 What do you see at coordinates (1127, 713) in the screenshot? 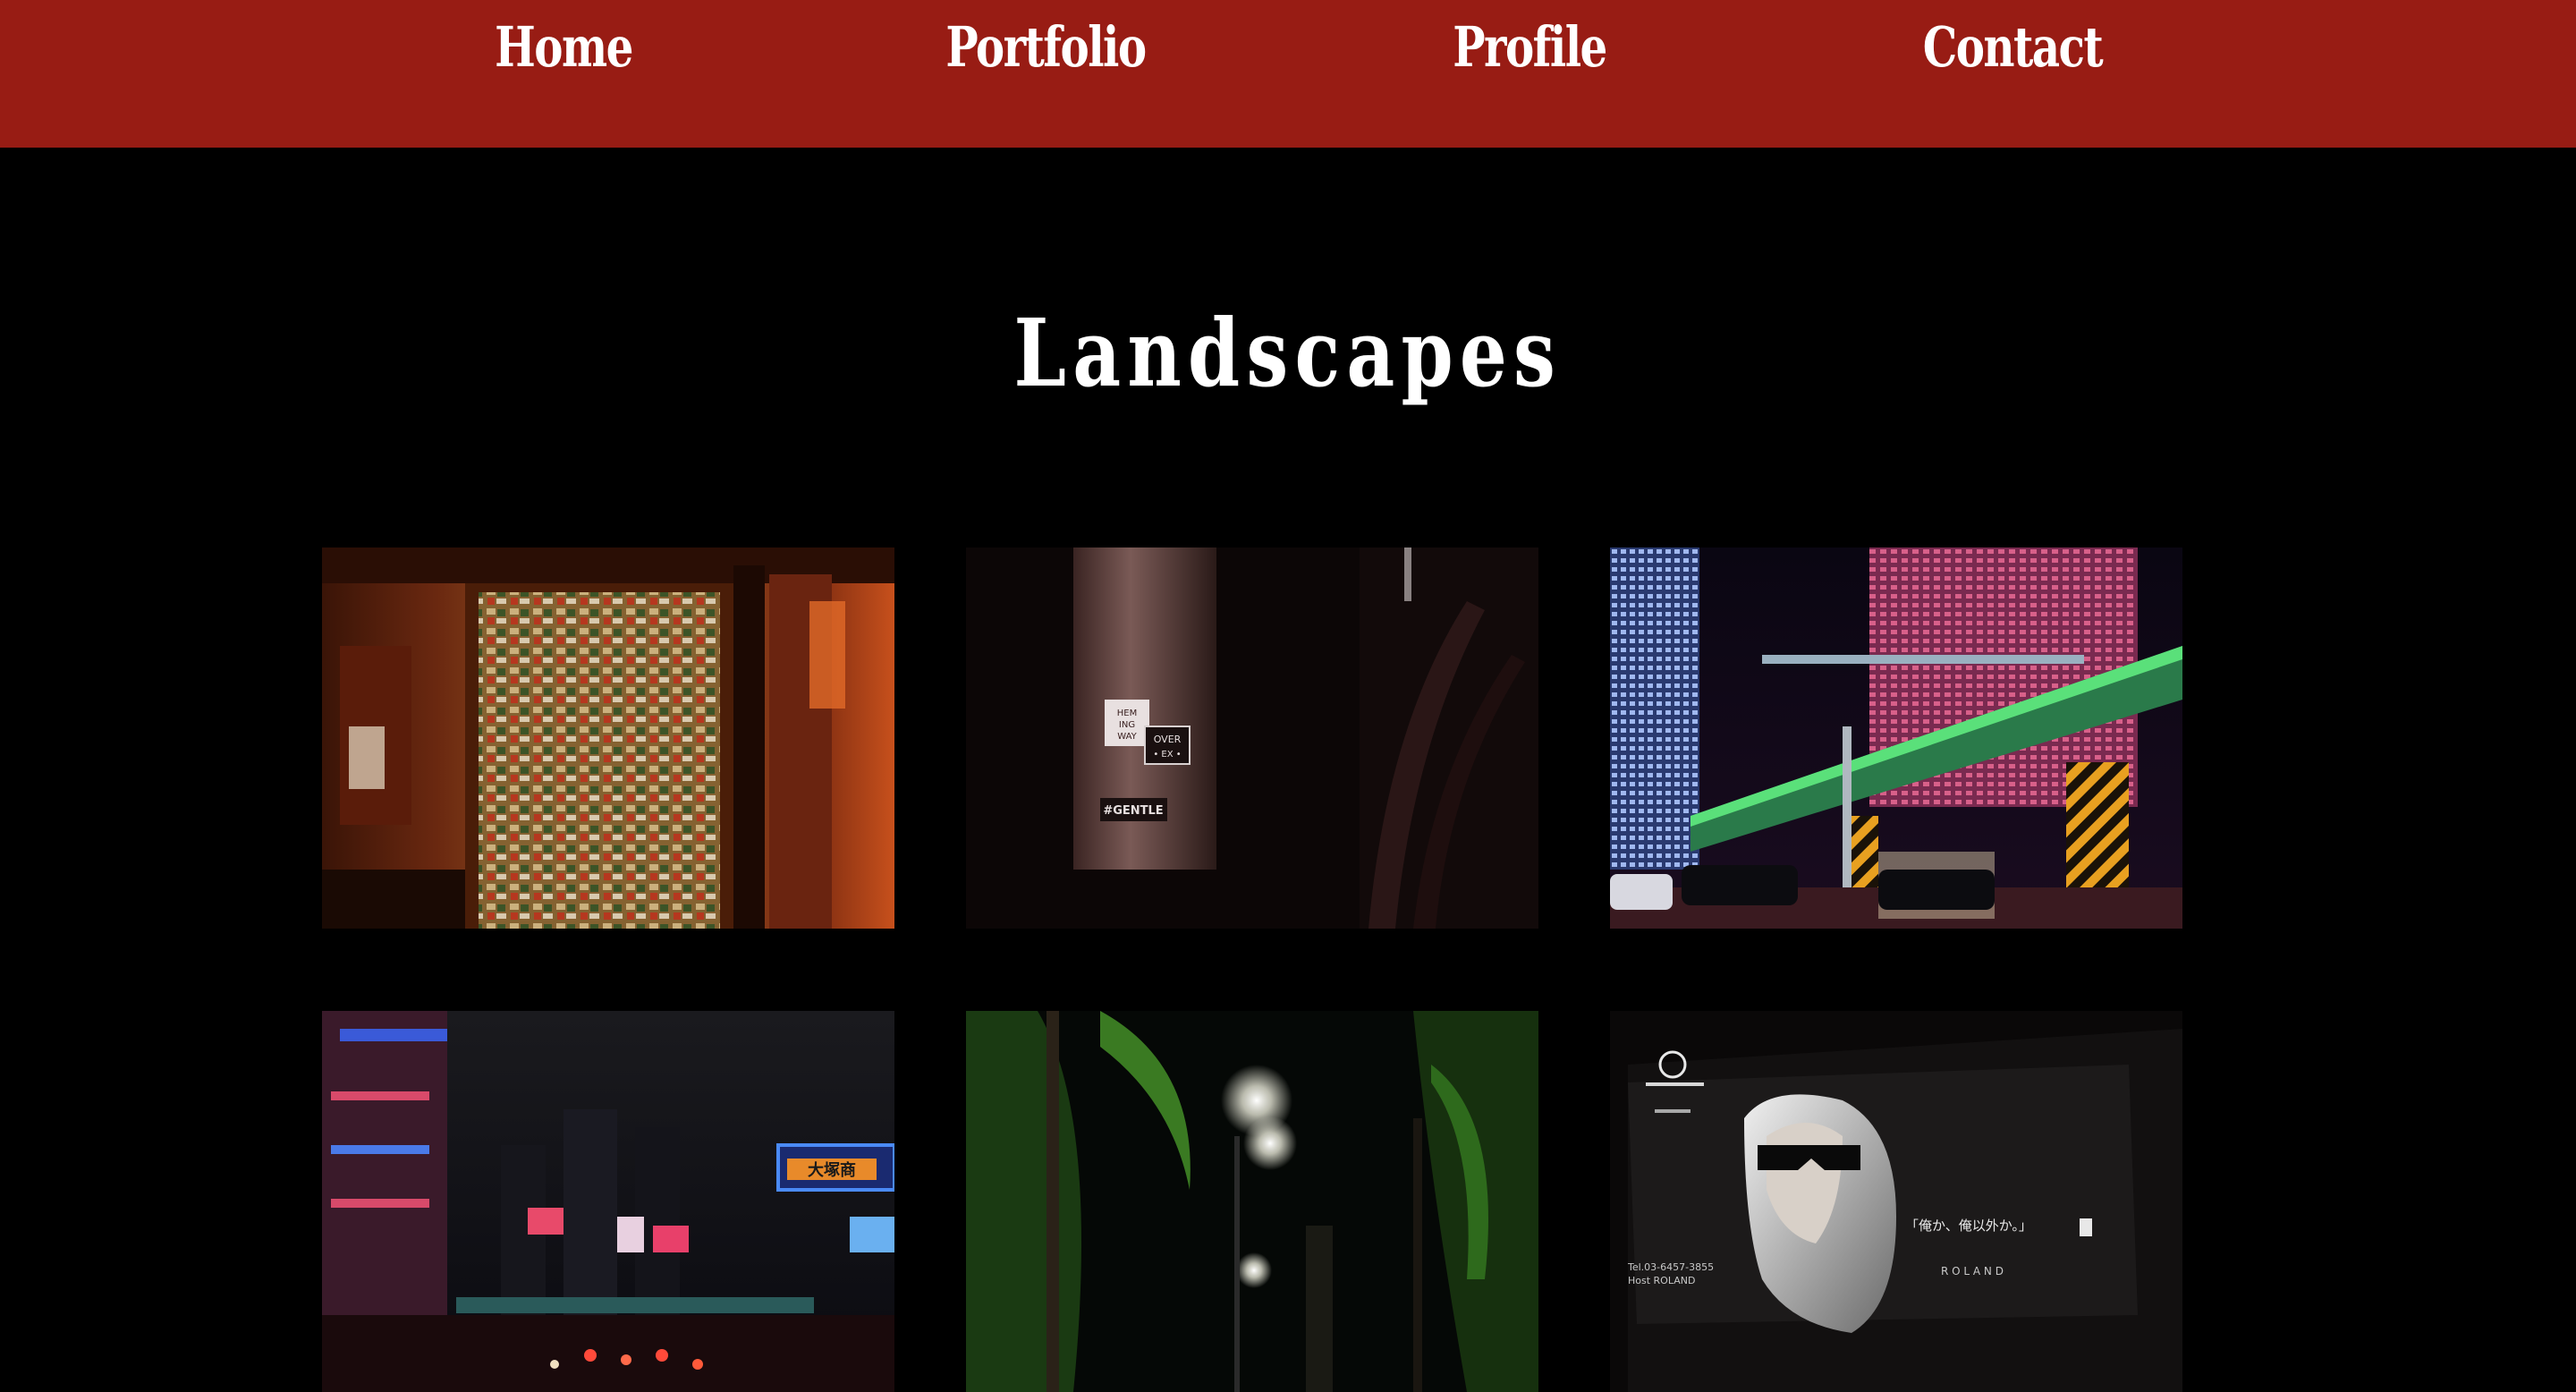
I see `svg-text: HEM` at bounding box center [1127, 713].